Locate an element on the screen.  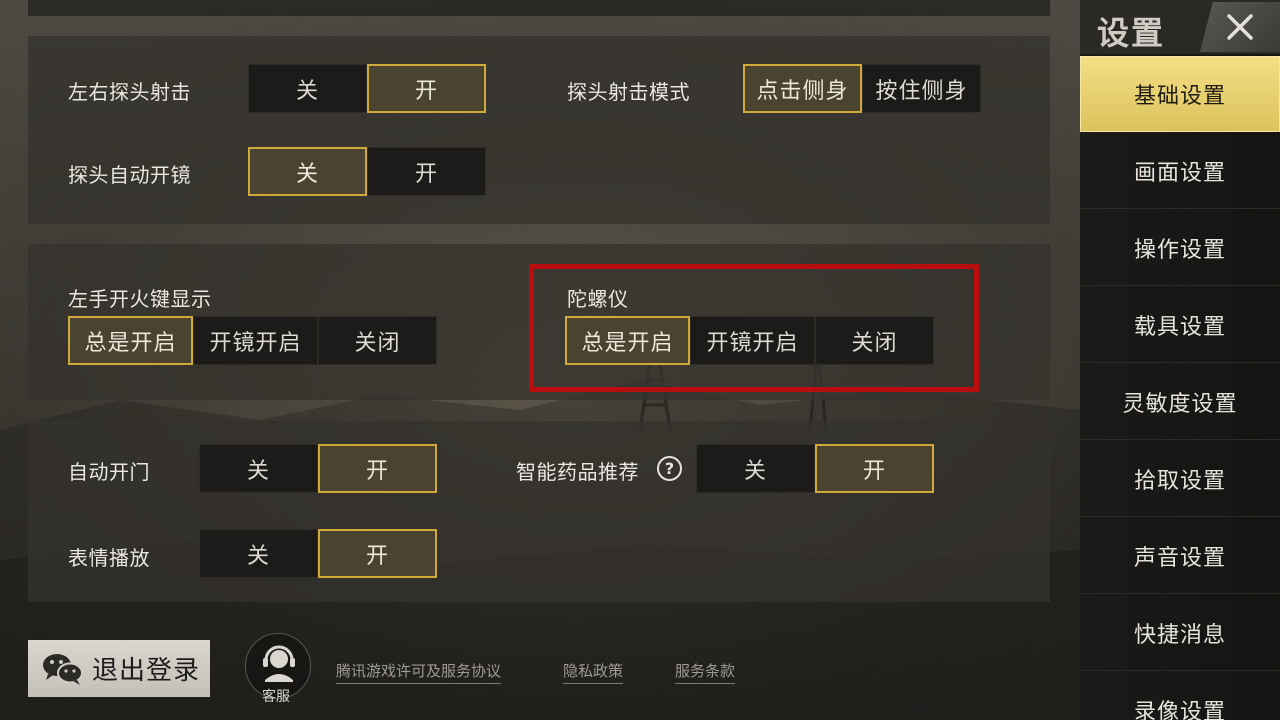
smart-meds-toggle: 关 开 is located at coordinates (815, 468).